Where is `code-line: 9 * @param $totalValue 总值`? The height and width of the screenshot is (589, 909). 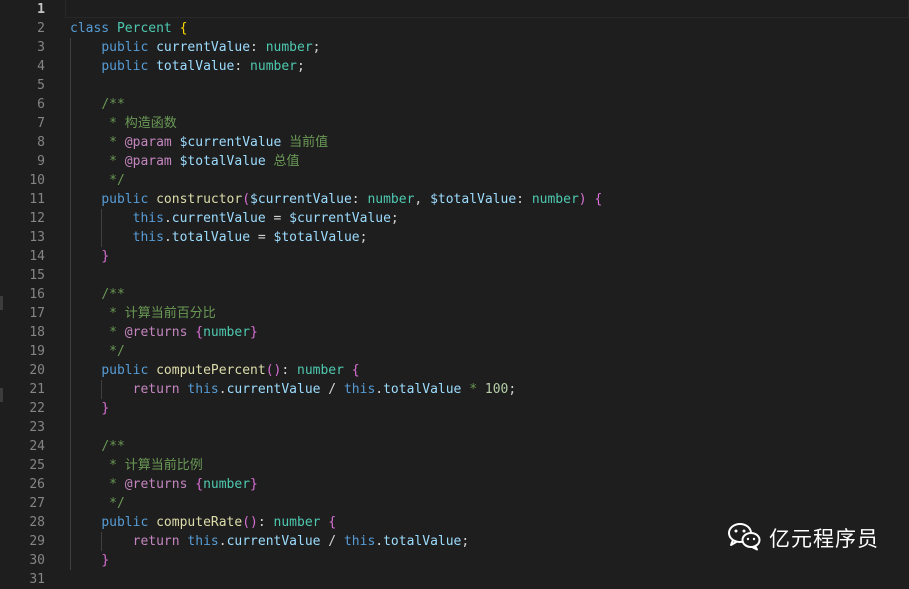 code-line: 9 * @param $totalValue 总值 is located at coordinates (454, 161).